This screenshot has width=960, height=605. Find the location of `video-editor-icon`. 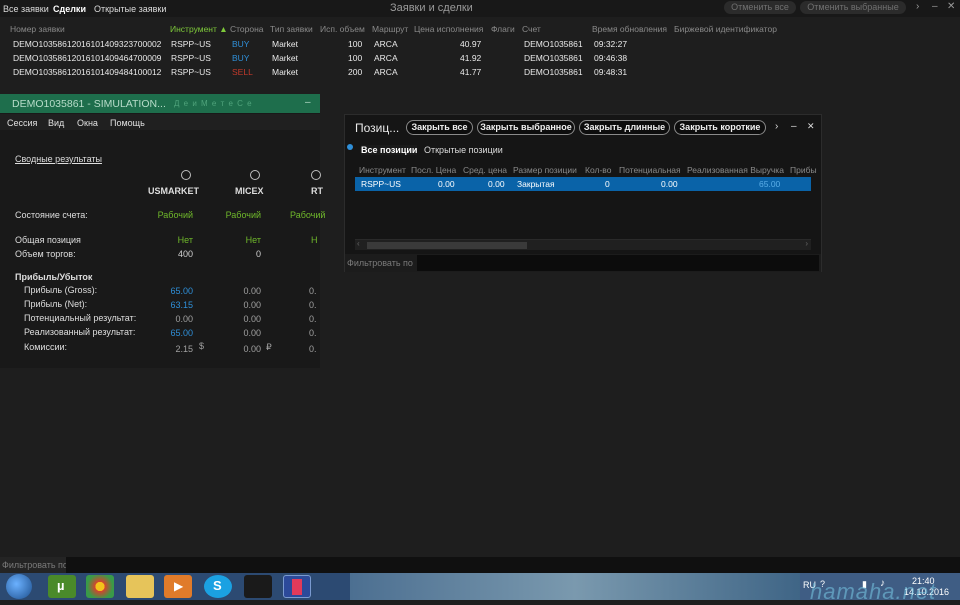

video-editor-icon is located at coordinates (258, 586).